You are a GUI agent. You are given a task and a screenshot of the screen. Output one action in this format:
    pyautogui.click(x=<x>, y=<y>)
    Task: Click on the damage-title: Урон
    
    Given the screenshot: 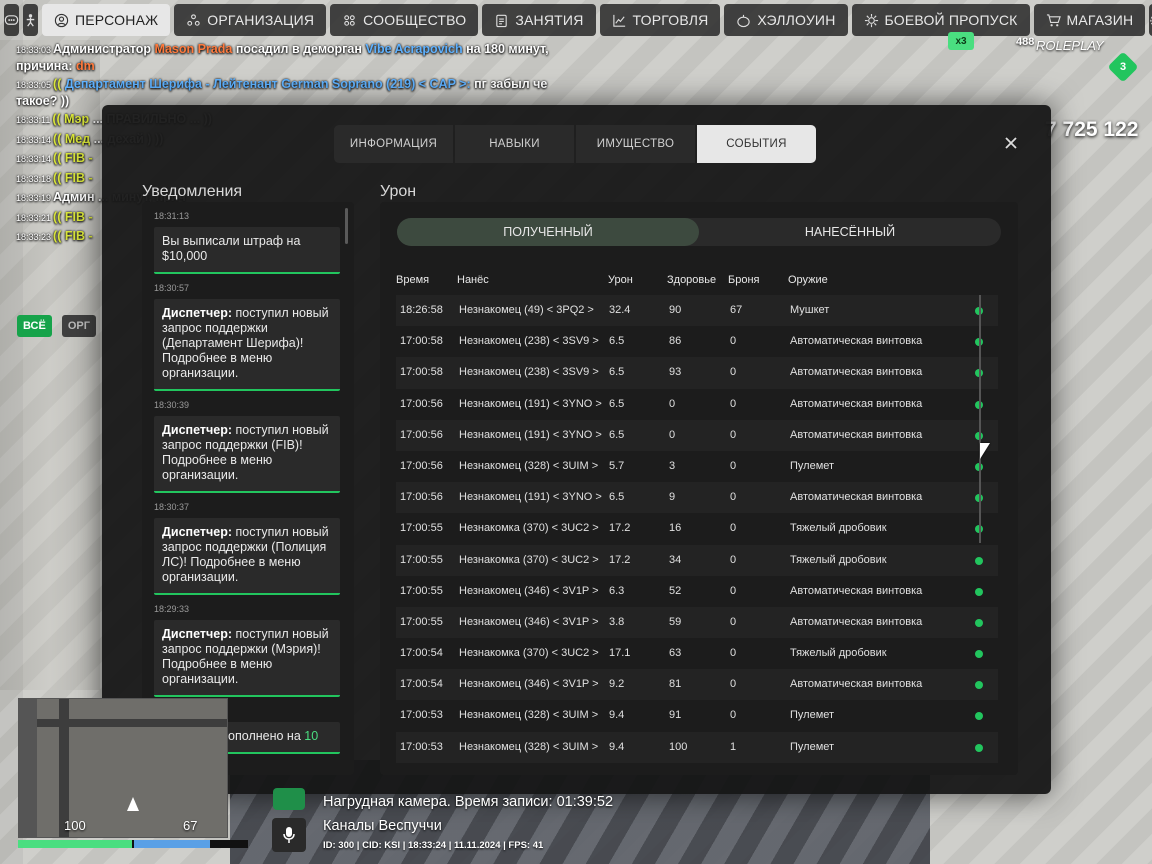 What is the action you would take?
    pyautogui.click(x=398, y=191)
    